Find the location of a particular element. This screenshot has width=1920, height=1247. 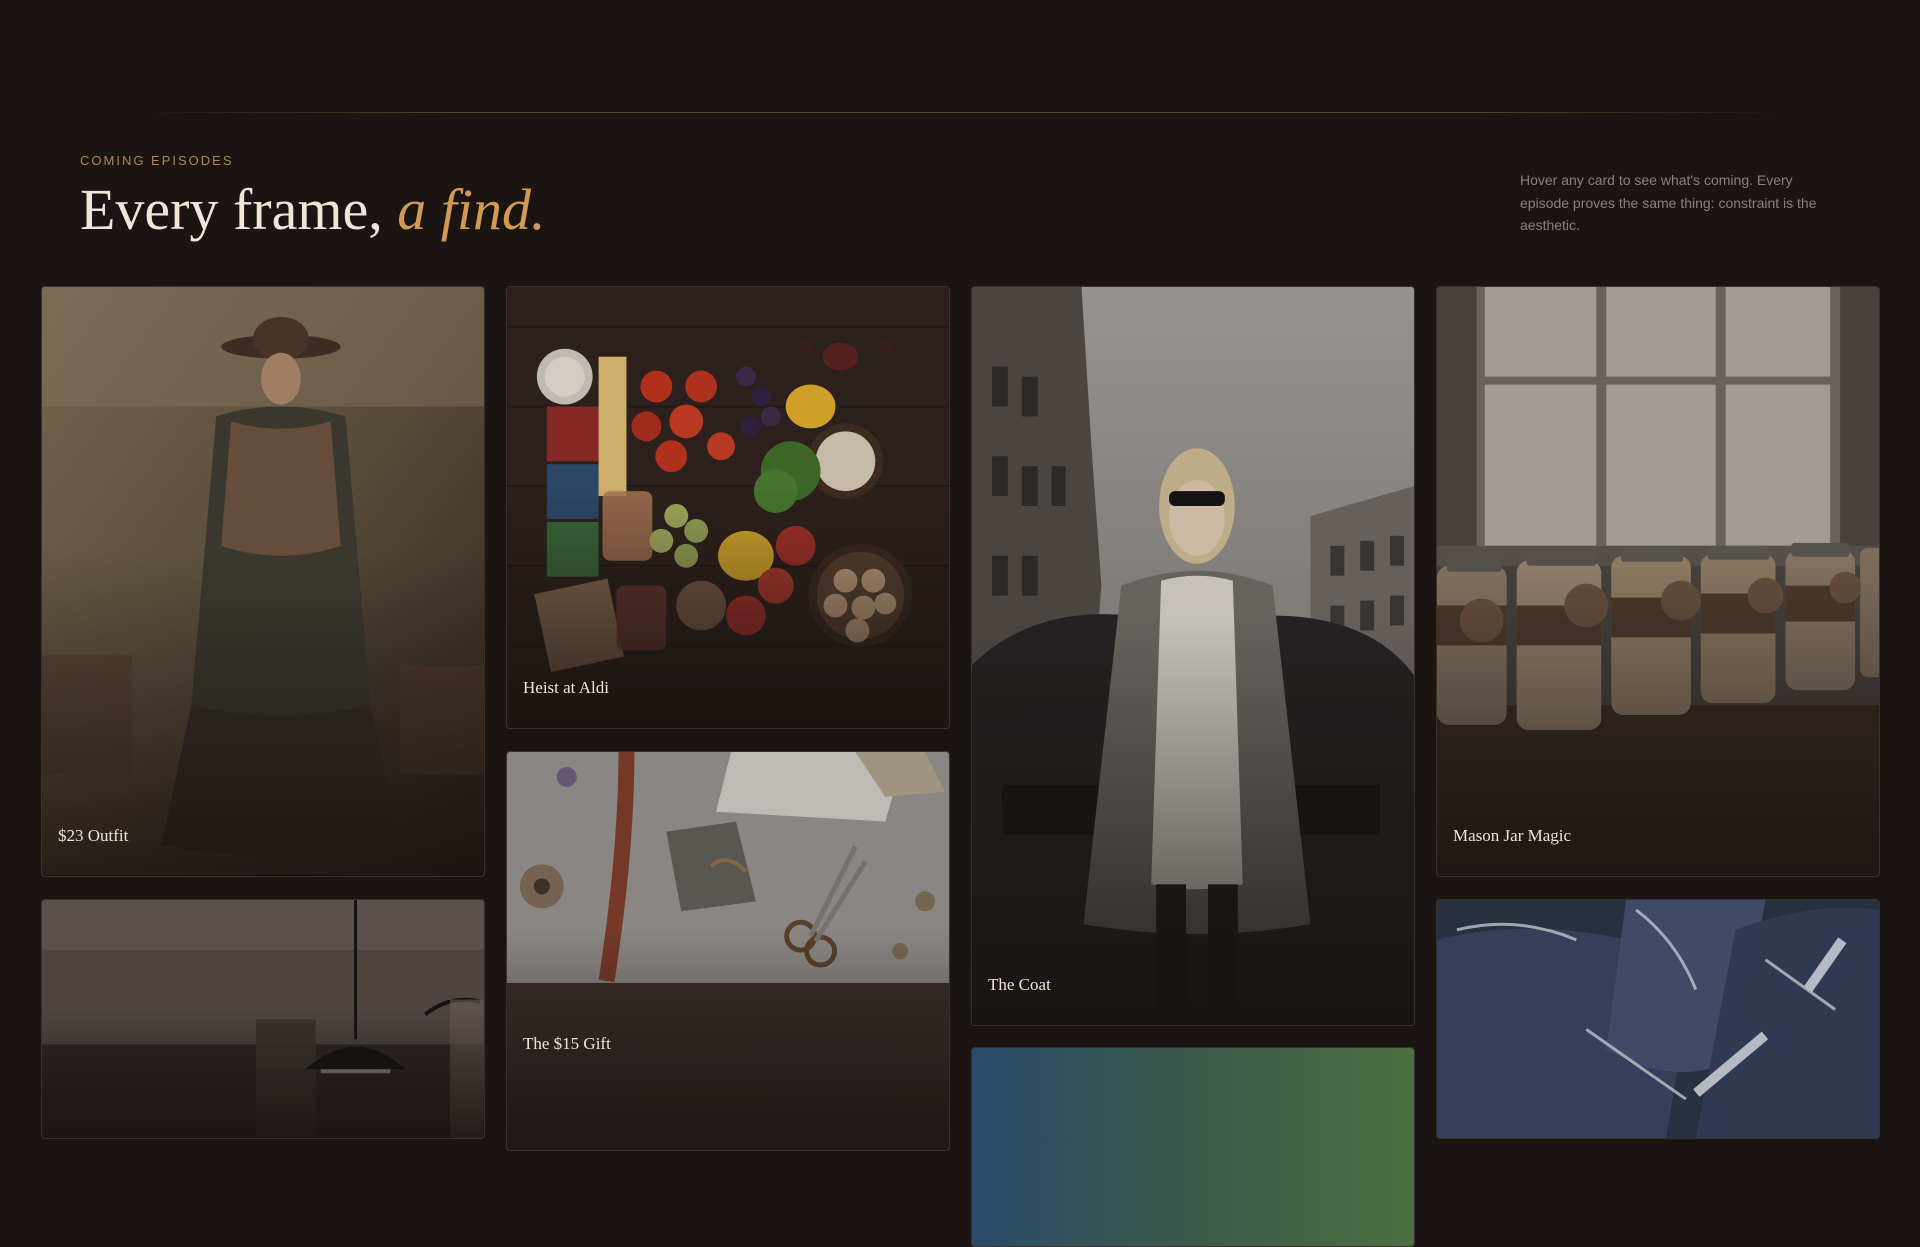

section-headline: Every frame, a find. is located at coordinates (312, 210).